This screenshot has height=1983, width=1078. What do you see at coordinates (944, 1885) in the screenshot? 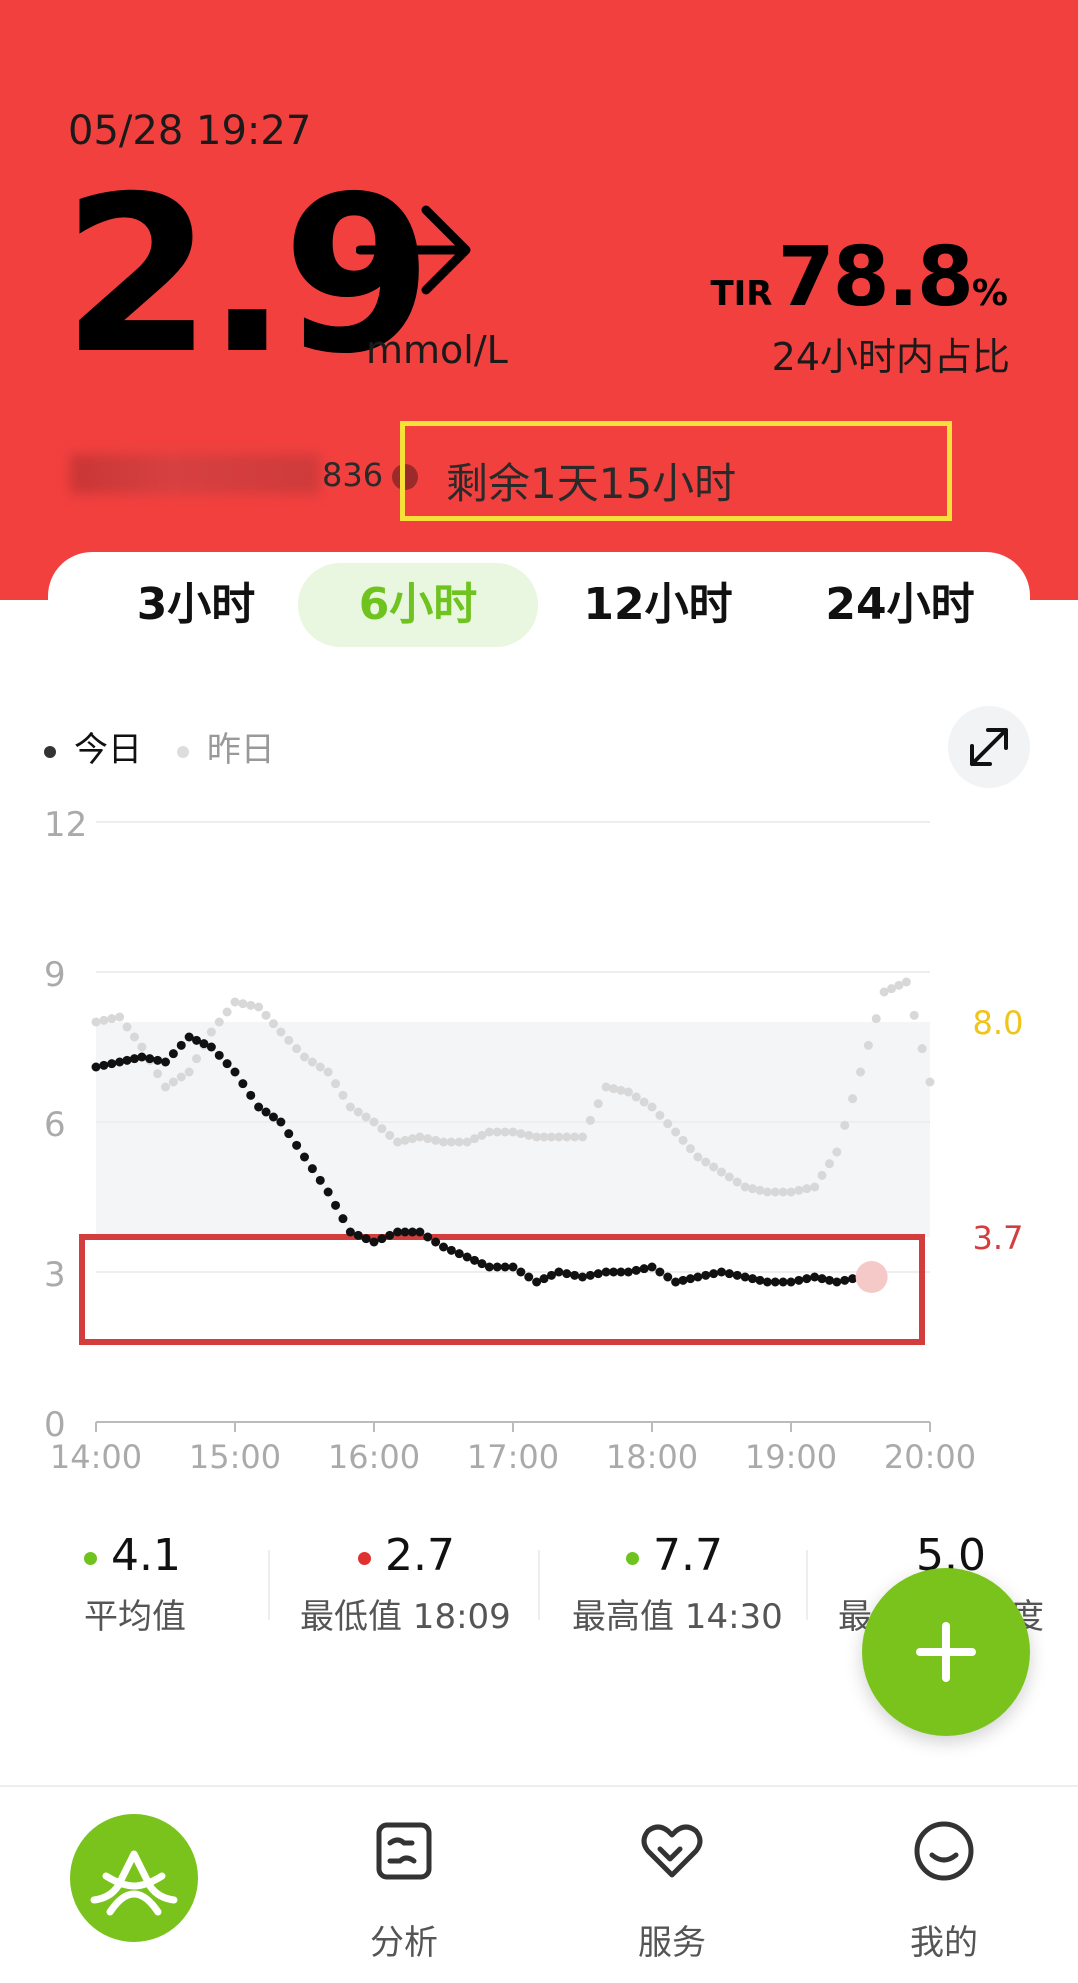
I see `nav-profile: 我的` at bounding box center [944, 1885].